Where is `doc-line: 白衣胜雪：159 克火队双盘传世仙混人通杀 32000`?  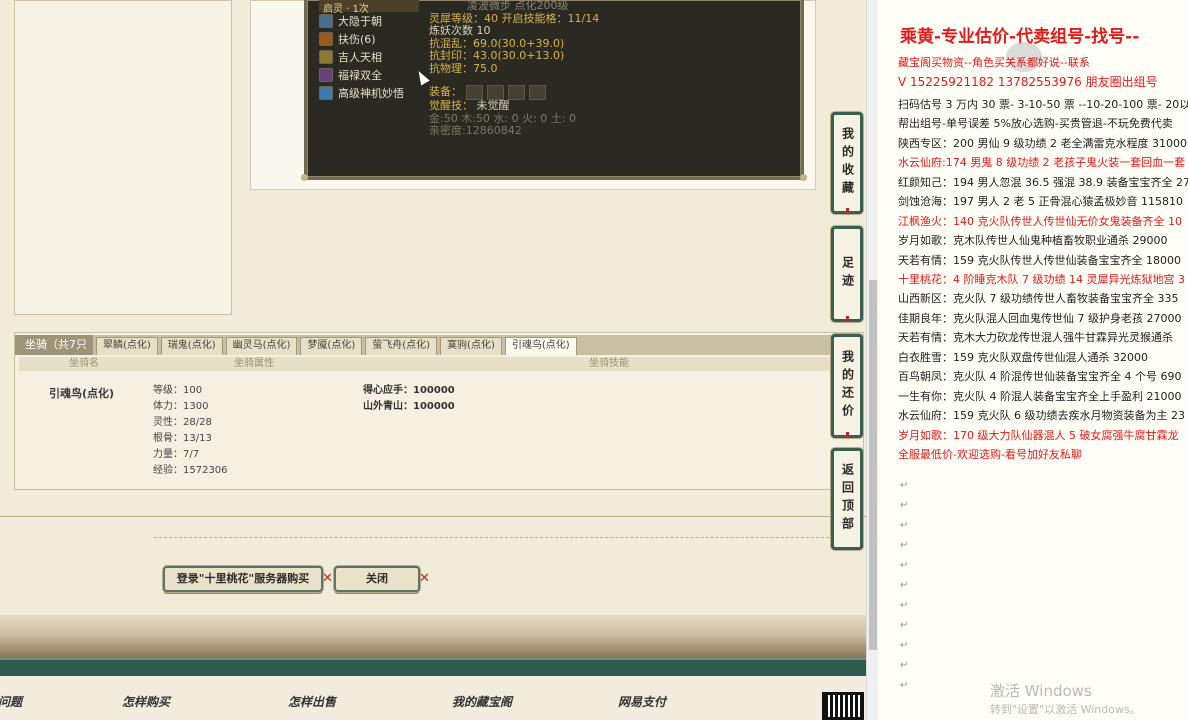
doc-line: 白衣胜雪：159 克火队双盘传世仙混人通杀 32000 is located at coordinates (1023, 357).